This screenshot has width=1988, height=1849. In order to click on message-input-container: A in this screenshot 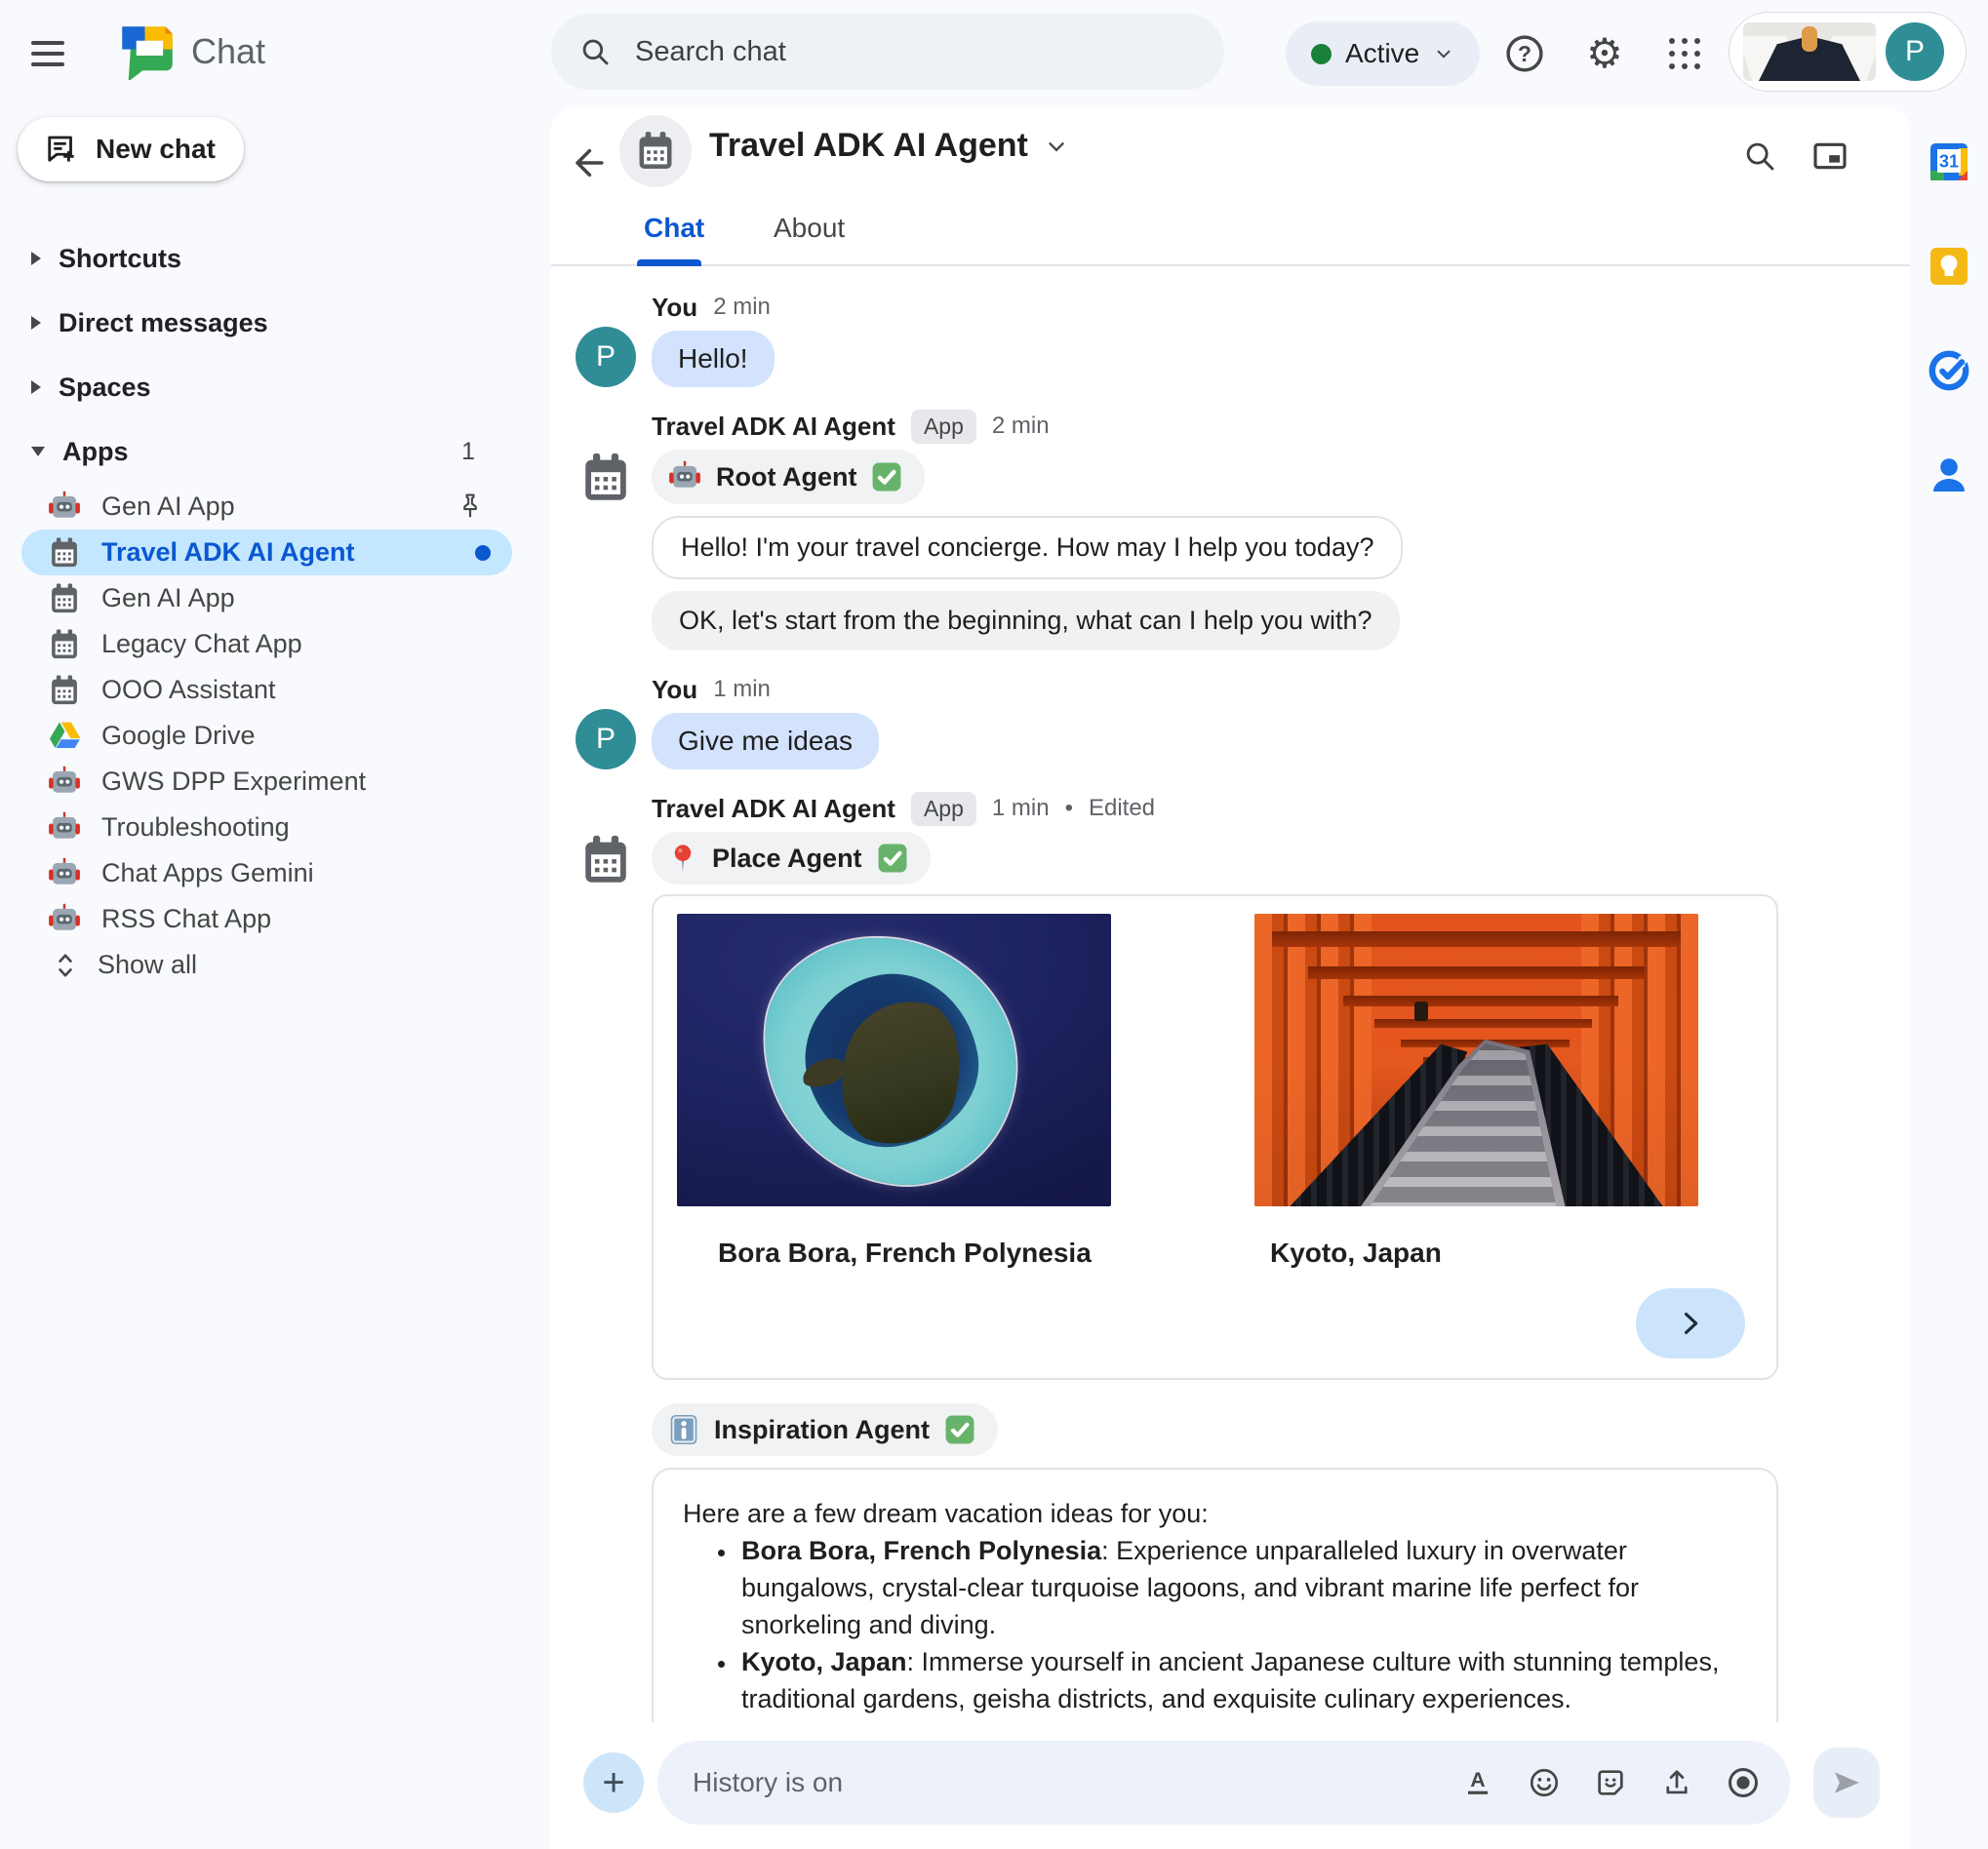, I will do `click(1223, 1783)`.